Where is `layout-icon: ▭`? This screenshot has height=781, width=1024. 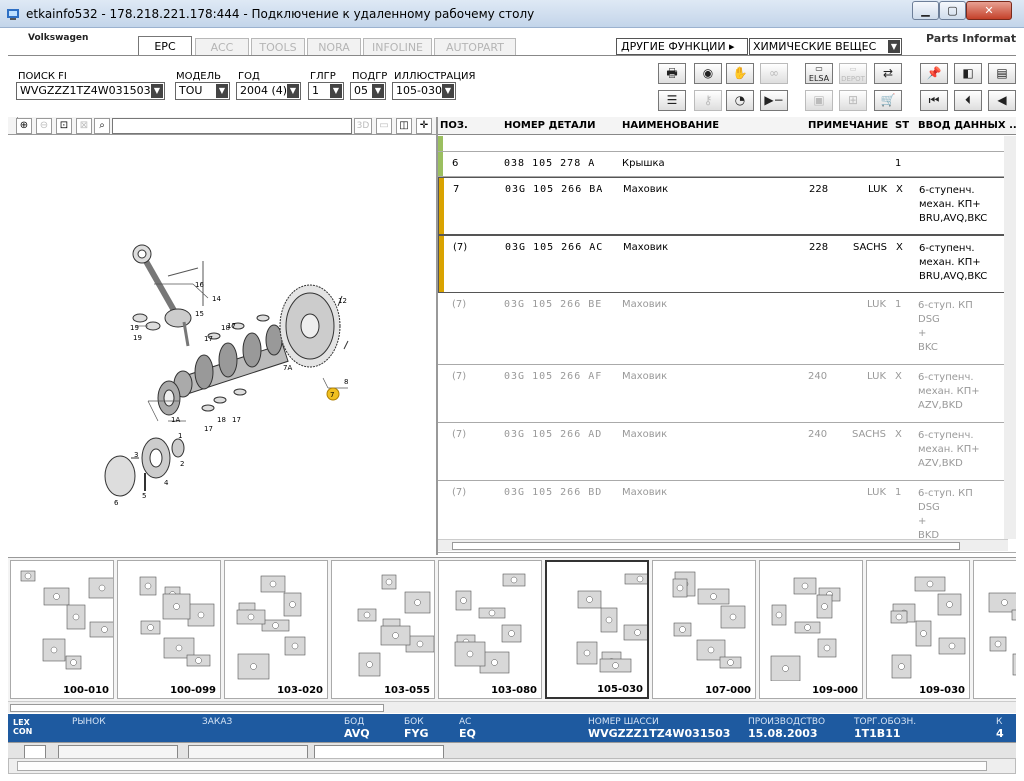
layout-icon: ▭ is located at coordinates (384, 126).